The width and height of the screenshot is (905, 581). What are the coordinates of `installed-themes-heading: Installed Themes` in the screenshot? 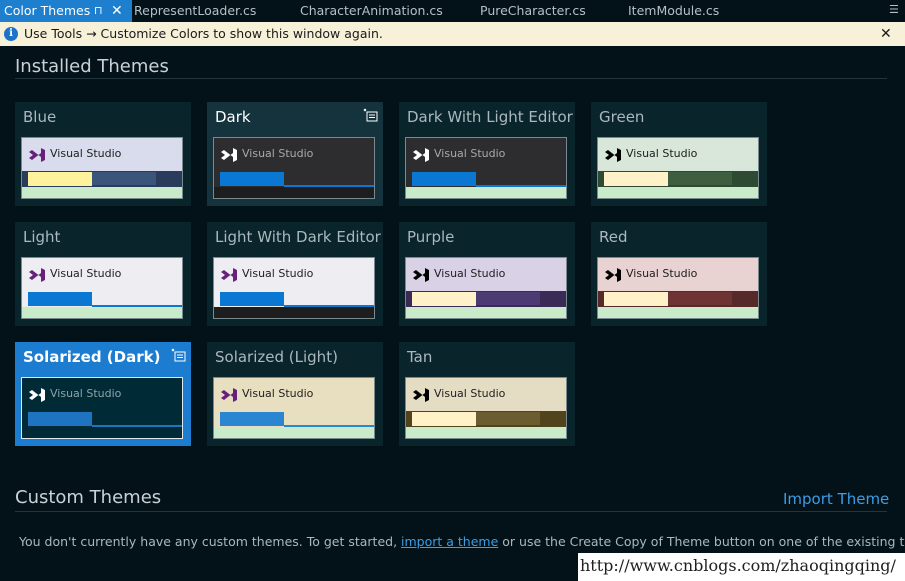 It's located at (92, 66).